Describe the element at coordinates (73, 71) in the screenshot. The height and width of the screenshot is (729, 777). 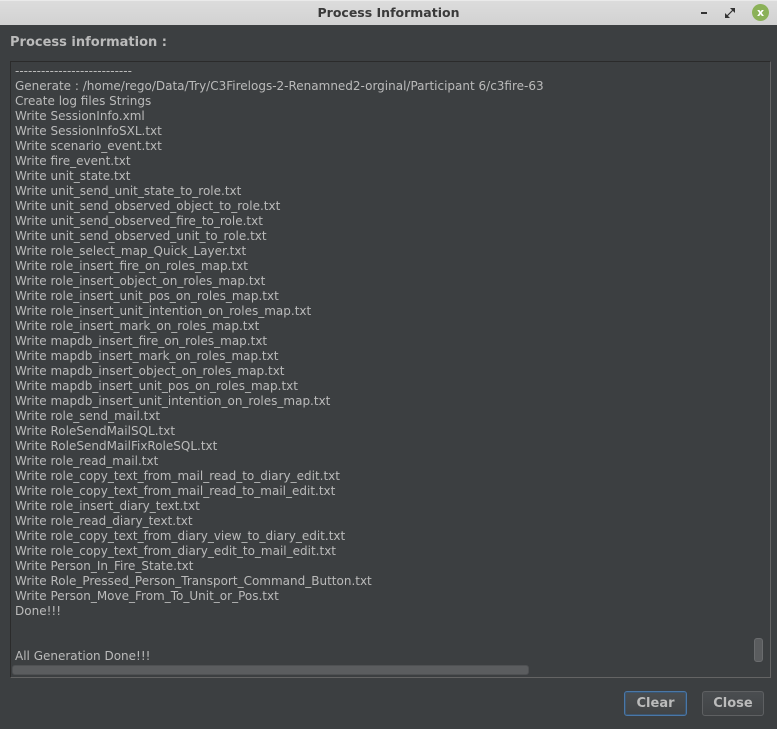
I see `log-line: ---------------------------` at that location.